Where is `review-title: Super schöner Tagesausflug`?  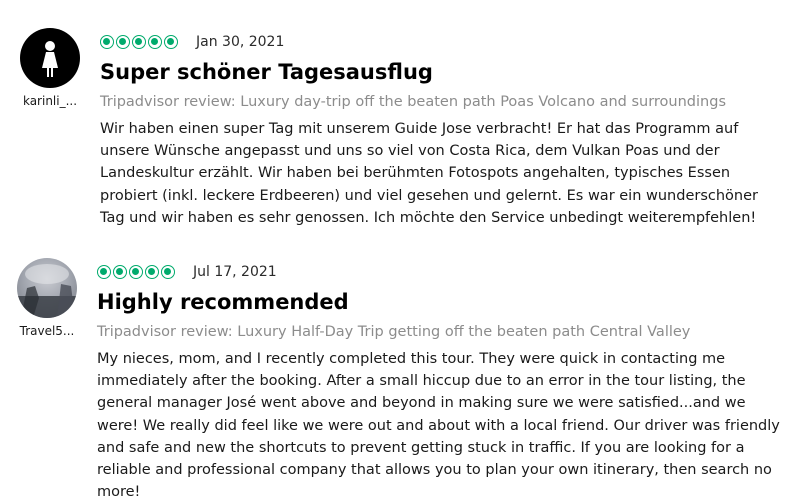 review-title: Super schöner Tagesausflug is located at coordinates (440, 72).